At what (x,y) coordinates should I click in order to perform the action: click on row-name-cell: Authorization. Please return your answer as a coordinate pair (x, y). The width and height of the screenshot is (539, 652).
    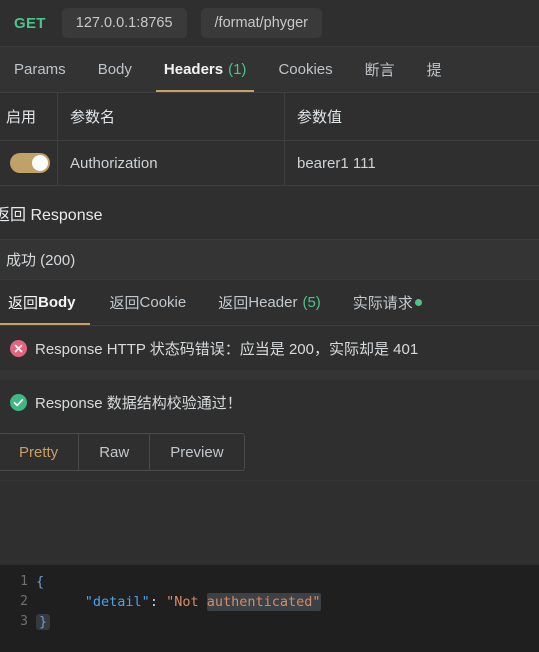
    Looking at the image, I should click on (171, 163).